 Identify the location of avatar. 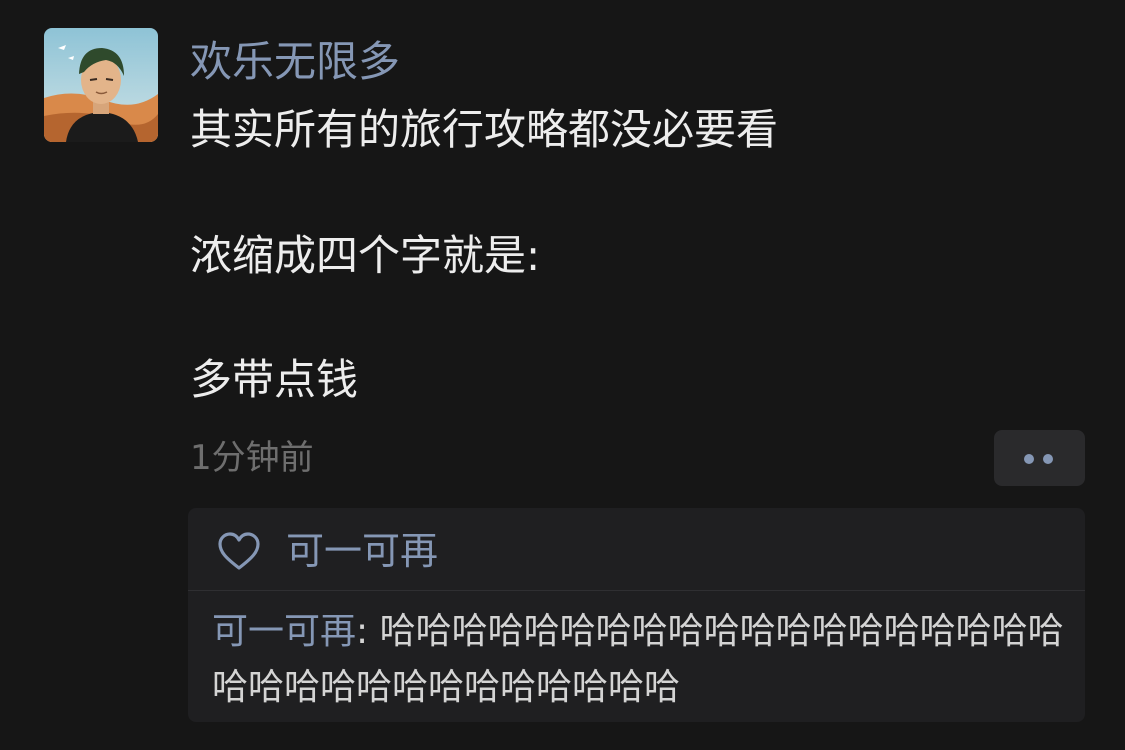
(101, 85).